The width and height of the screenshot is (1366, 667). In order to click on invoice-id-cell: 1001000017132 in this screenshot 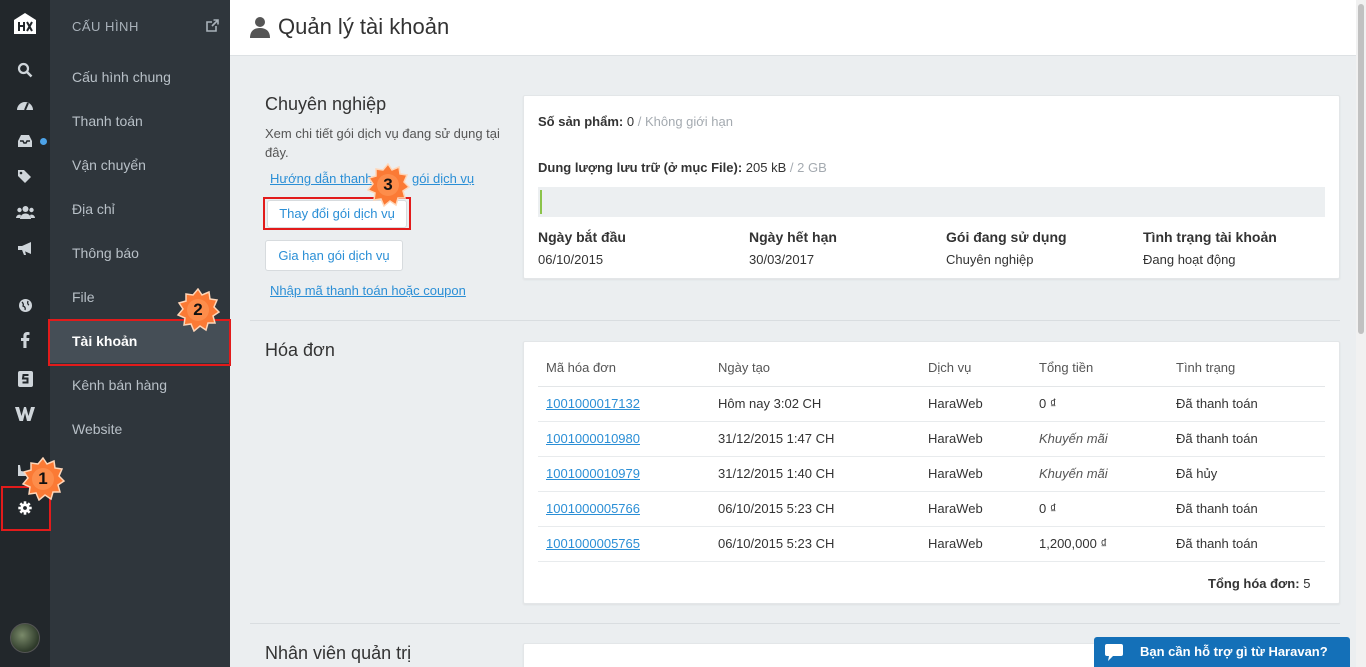, I will do `click(624, 404)`.